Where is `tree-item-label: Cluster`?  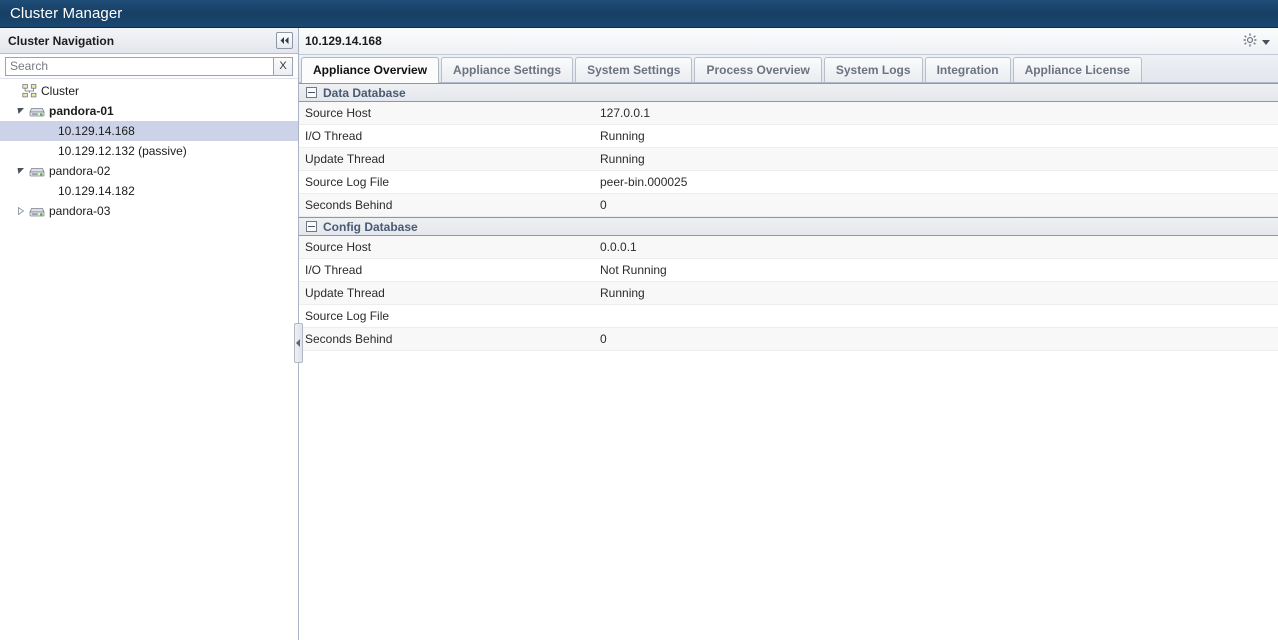 tree-item-label: Cluster is located at coordinates (60, 91).